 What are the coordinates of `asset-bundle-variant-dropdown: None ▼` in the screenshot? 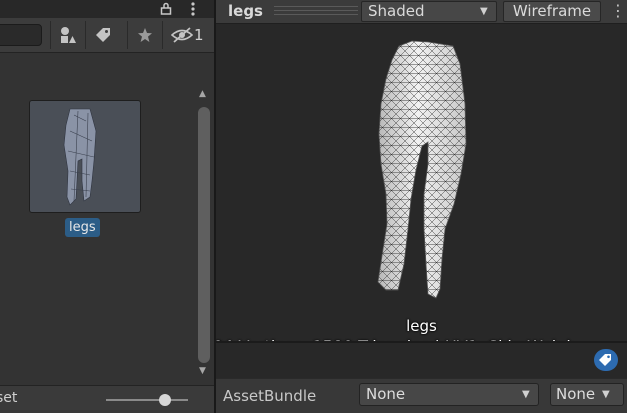 It's located at (587, 394).